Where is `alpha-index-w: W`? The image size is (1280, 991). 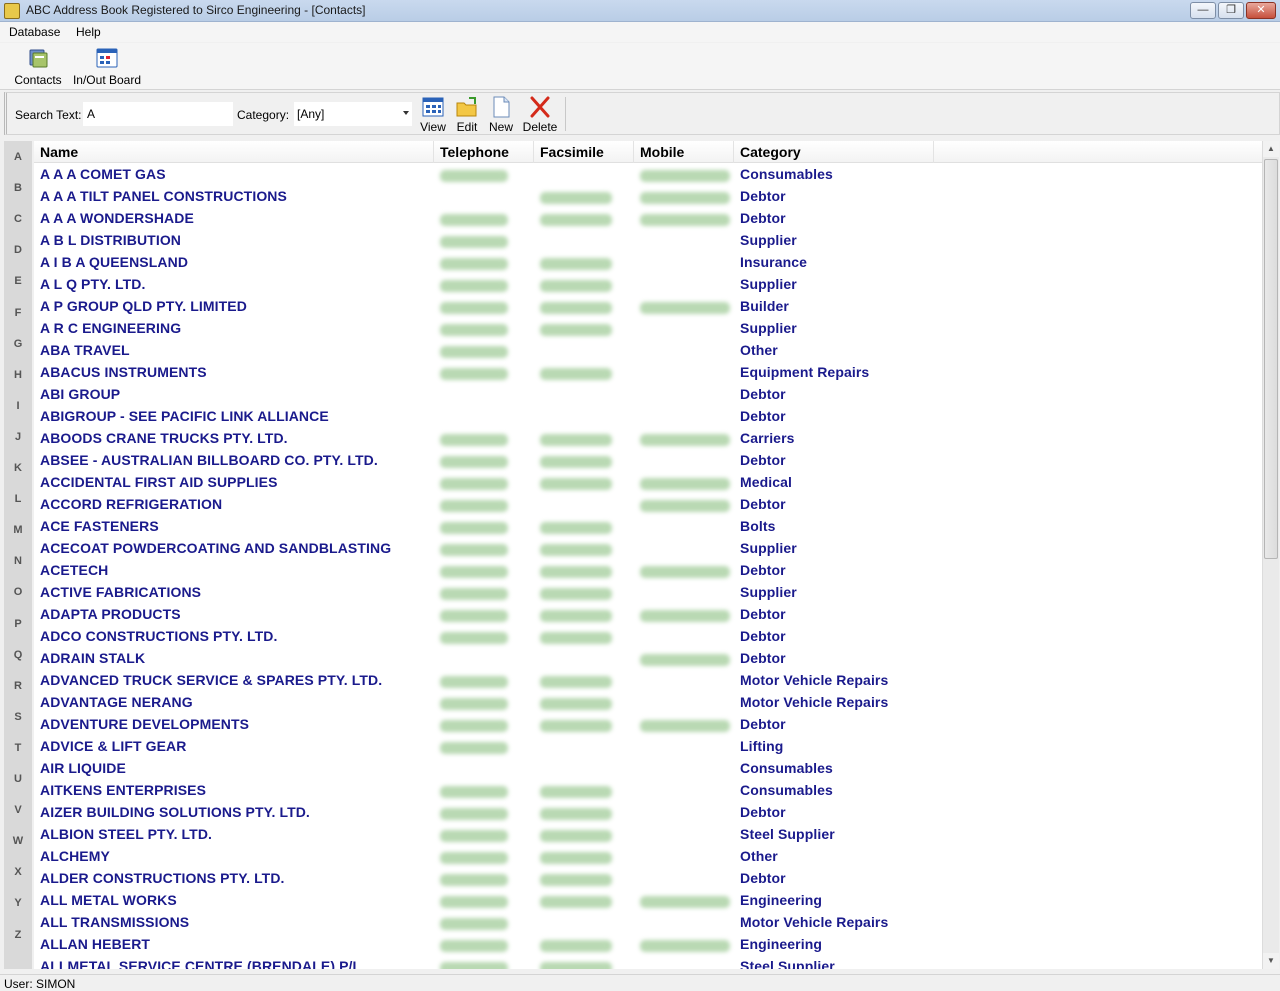 alpha-index-w: W is located at coordinates (18, 841).